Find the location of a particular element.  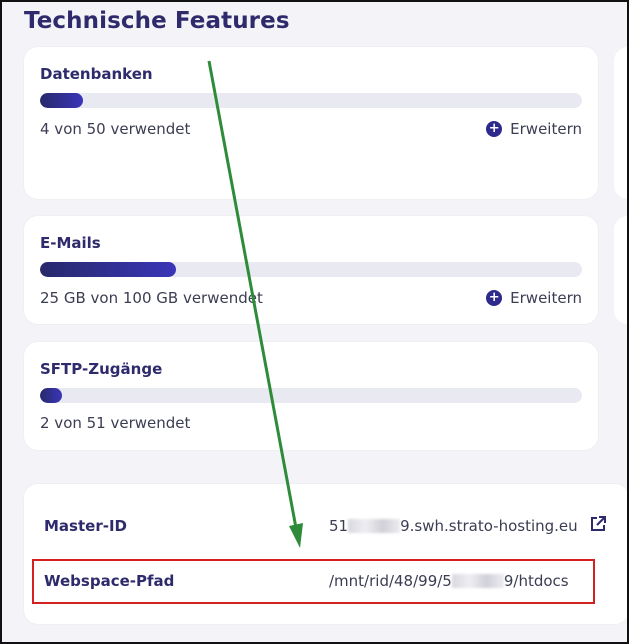

master-id-prefix: 51 is located at coordinates (339, 526).